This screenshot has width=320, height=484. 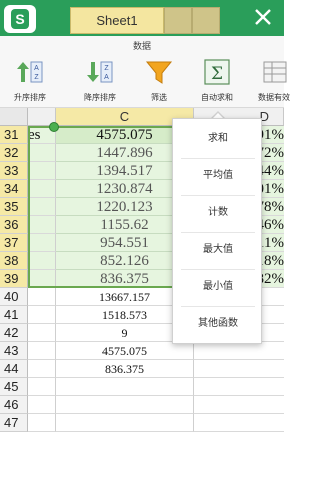 What do you see at coordinates (14, 153) in the screenshot?
I see `row-number: 32` at bounding box center [14, 153].